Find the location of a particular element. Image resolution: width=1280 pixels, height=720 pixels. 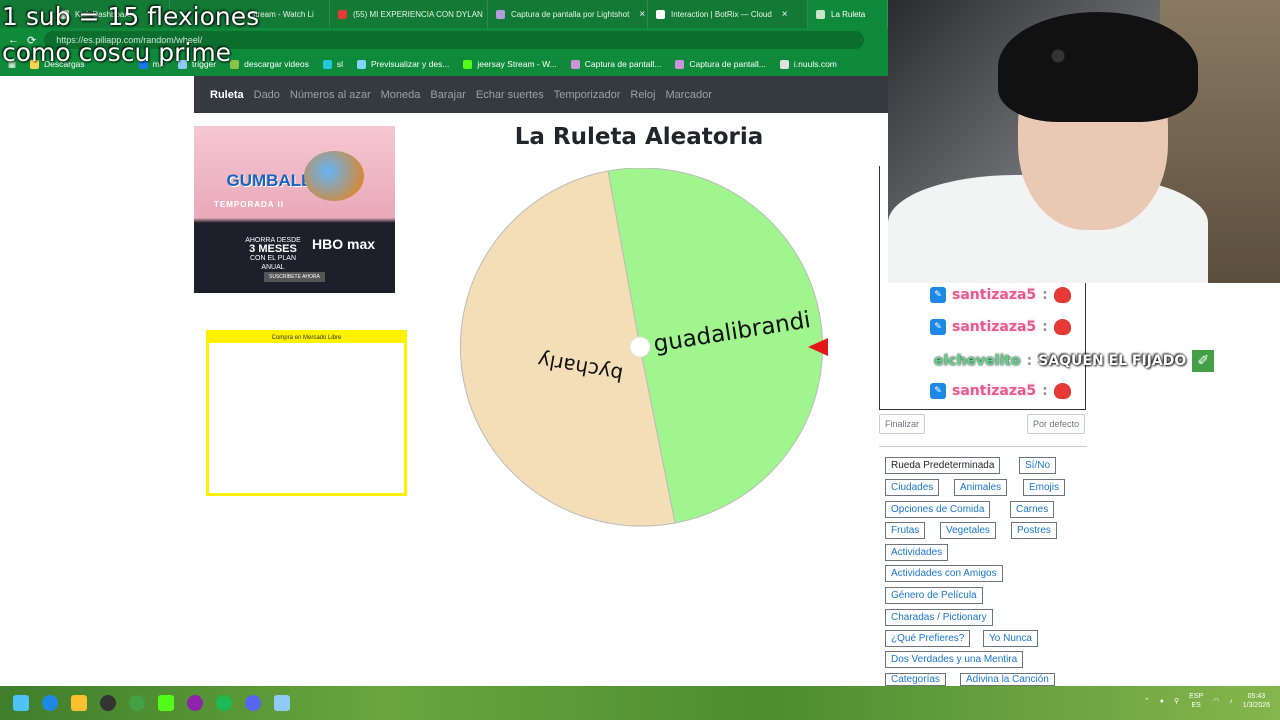

tab-label: (55) MI EXPERIENCIA CON DYLAN is located at coordinates (418, 14).